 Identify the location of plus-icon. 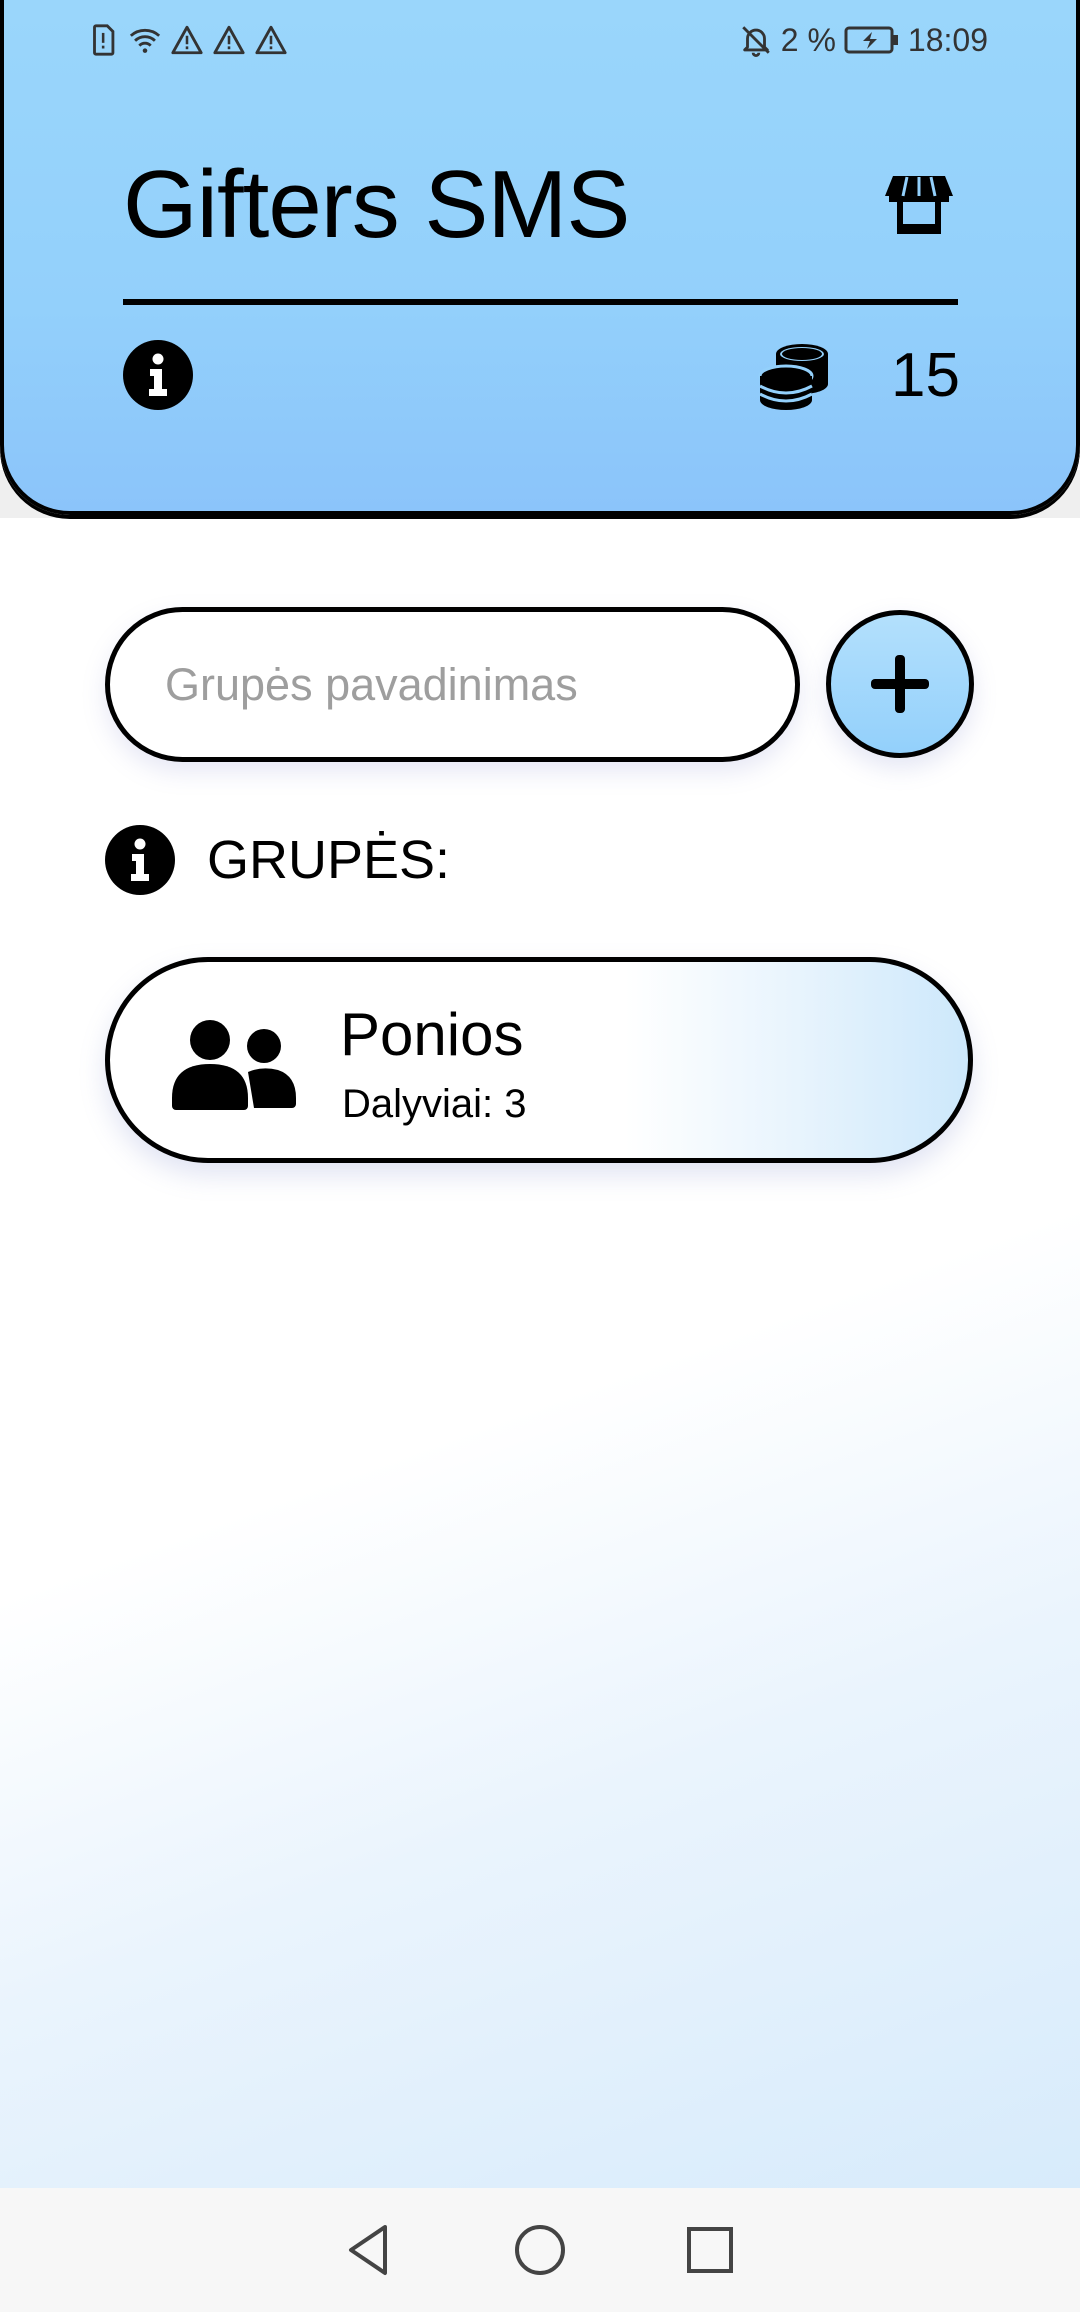
(900, 684).